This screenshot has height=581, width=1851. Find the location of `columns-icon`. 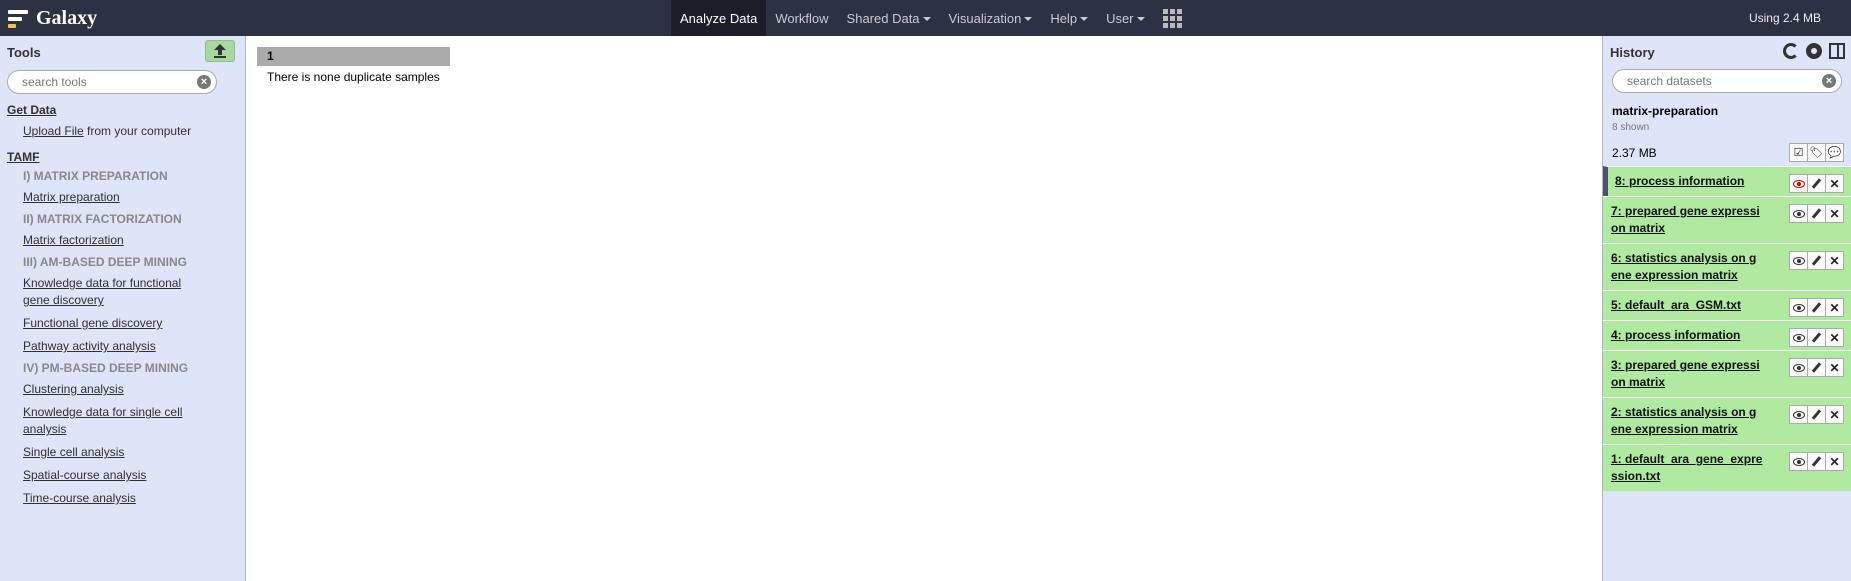

columns-icon is located at coordinates (1837, 51).